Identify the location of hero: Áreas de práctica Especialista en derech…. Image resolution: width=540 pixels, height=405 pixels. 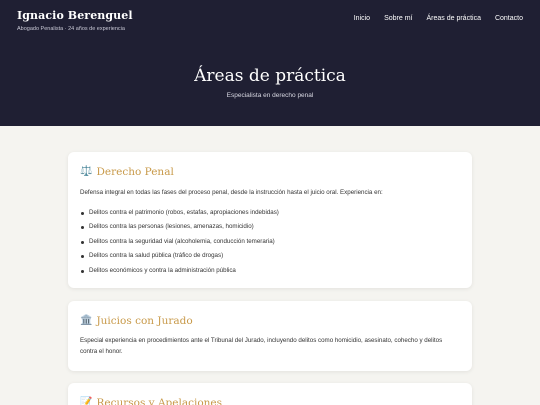
(270, 82).